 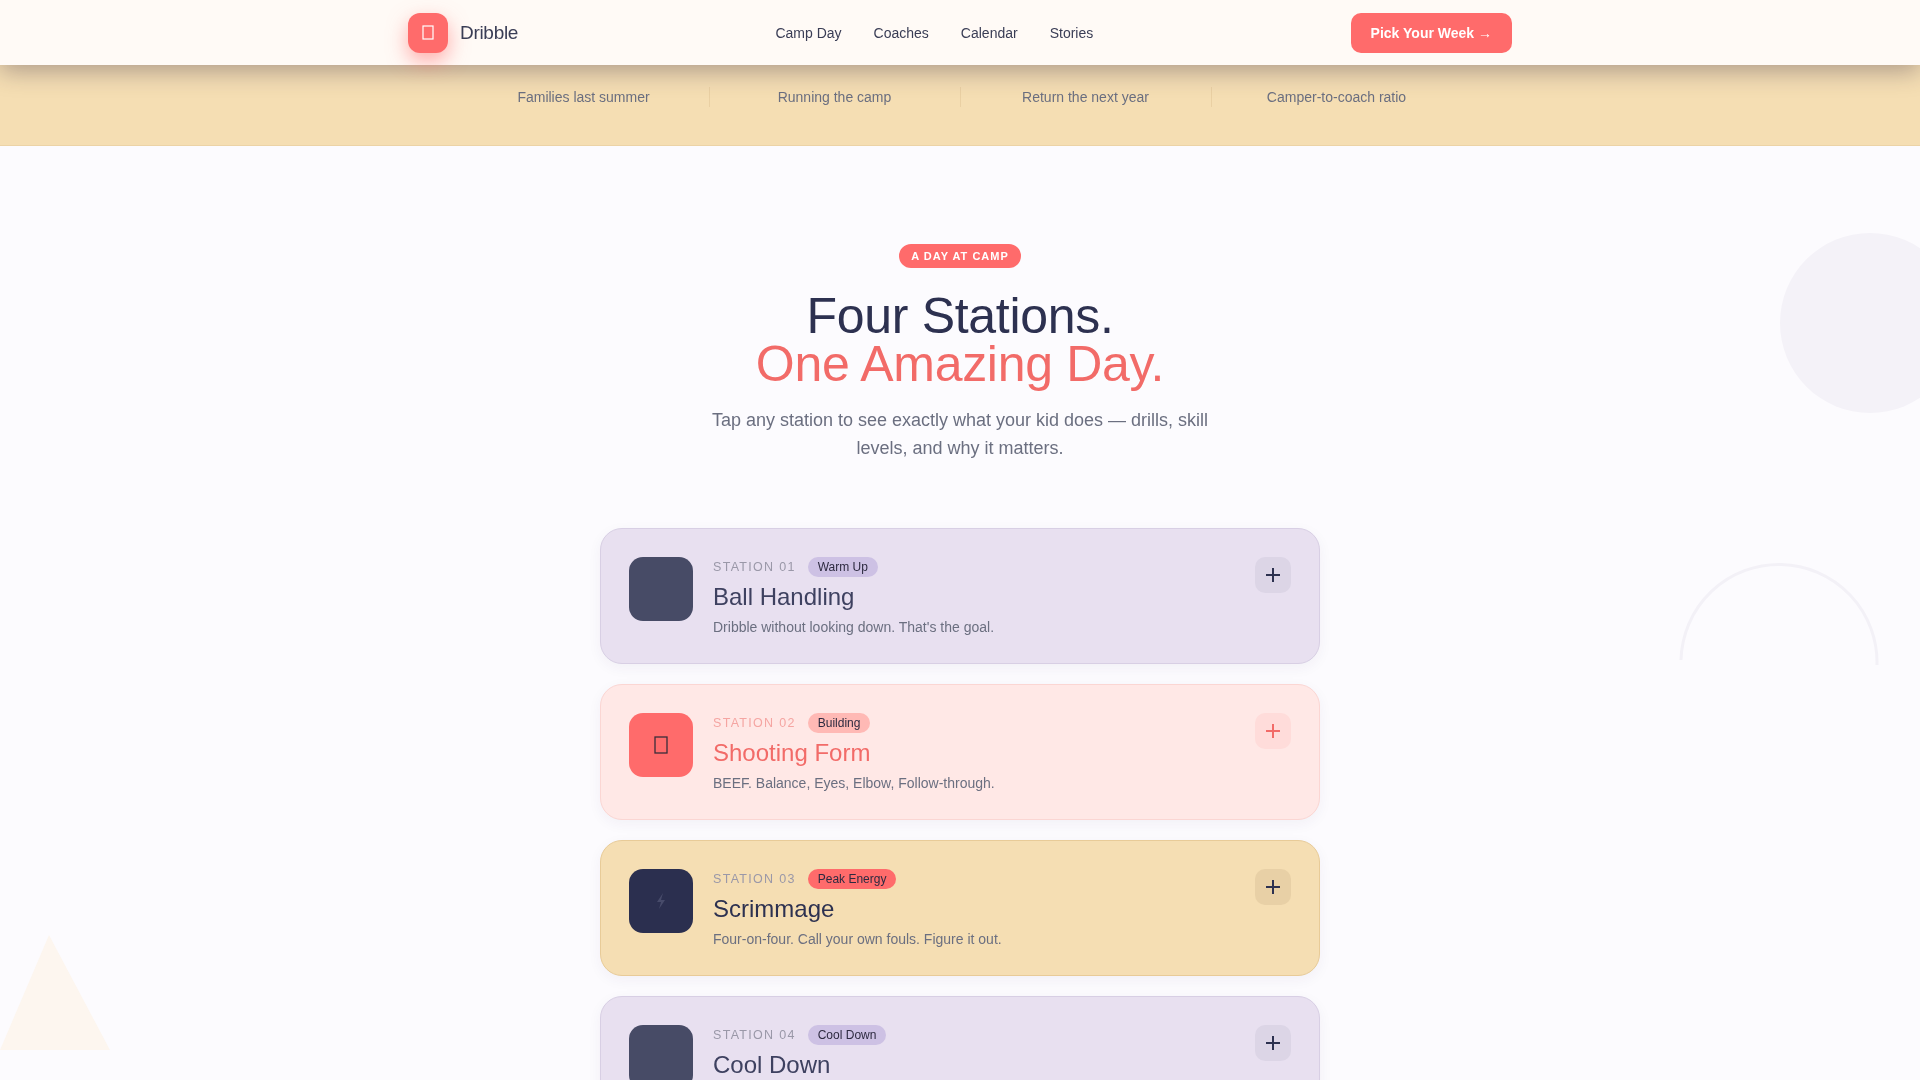 What do you see at coordinates (901, 32) in the screenshot?
I see `nav-link: Coaches` at bounding box center [901, 32].